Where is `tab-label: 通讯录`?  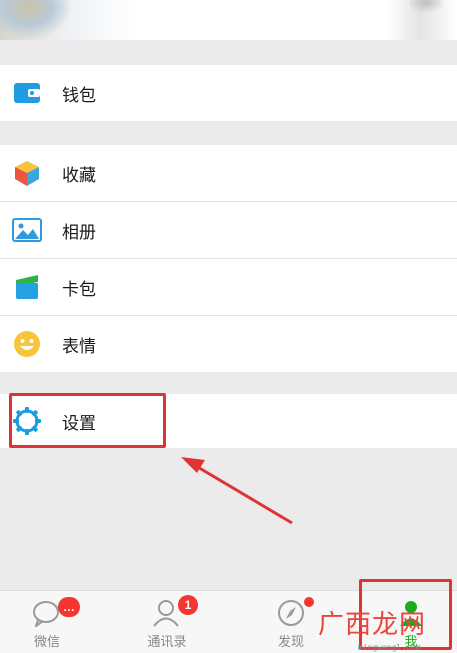
tab-label: 通讯录 is located at coordinates (167, 642).